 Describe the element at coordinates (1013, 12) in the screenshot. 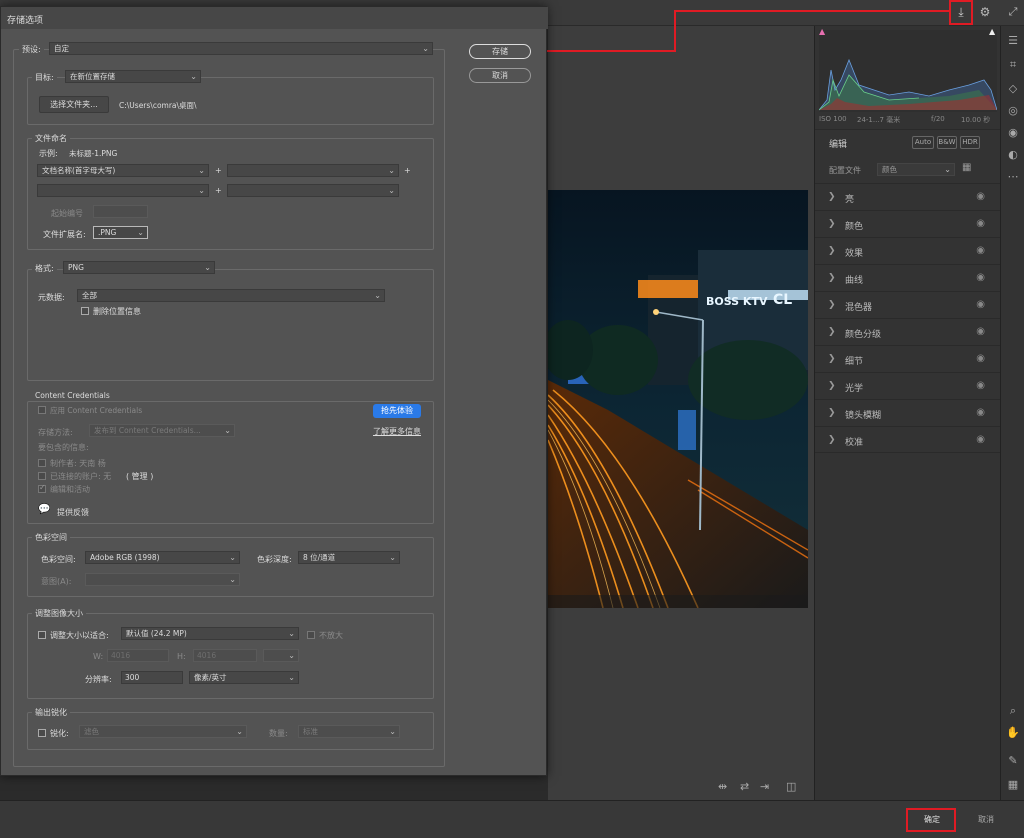

I see `expand-icon: ⤢` at that location.